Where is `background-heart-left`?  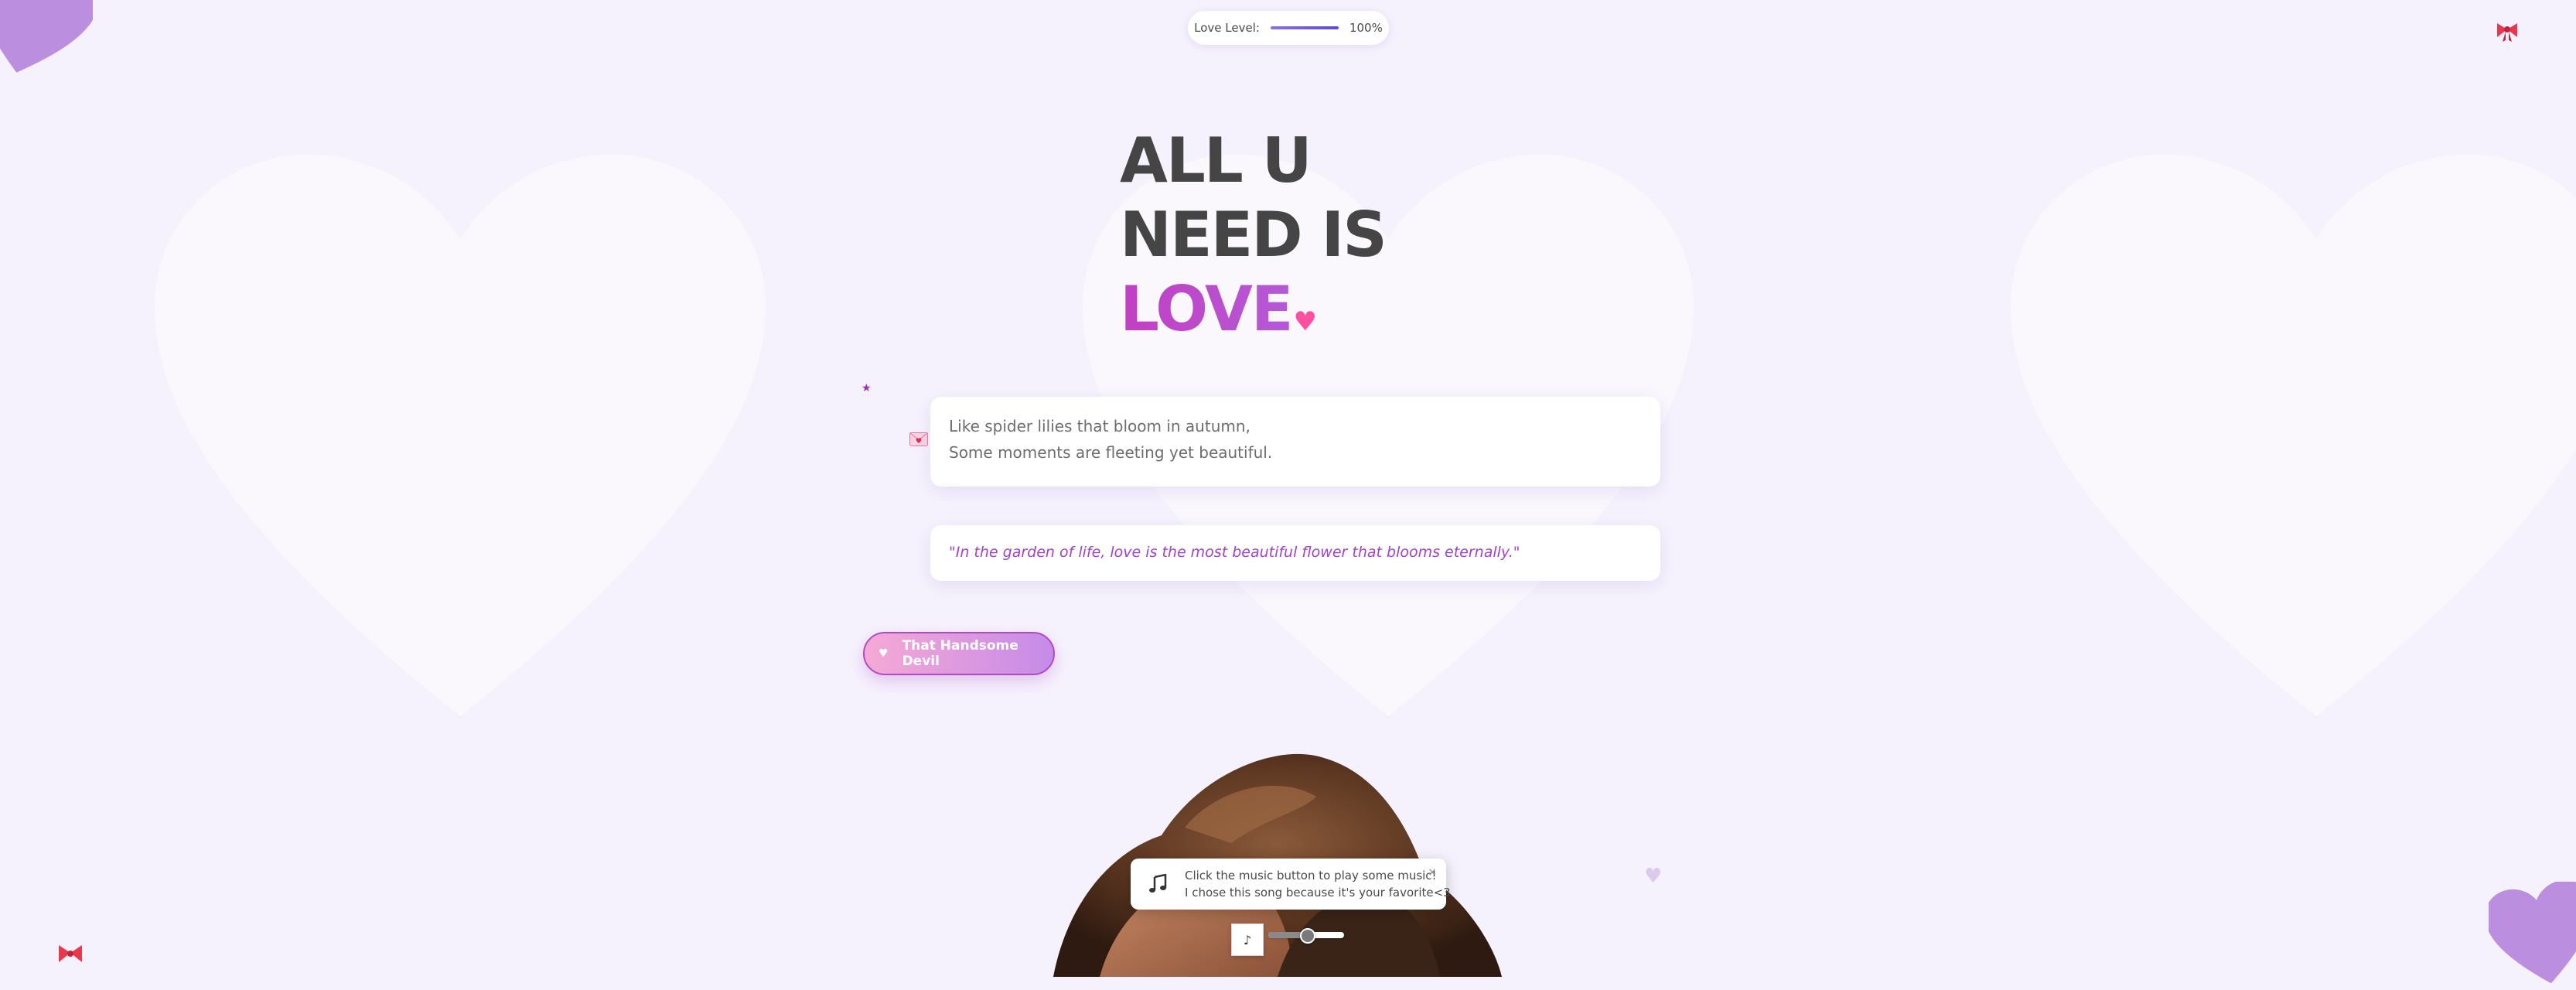
background-heart-left is located at coordinates (461, 436).